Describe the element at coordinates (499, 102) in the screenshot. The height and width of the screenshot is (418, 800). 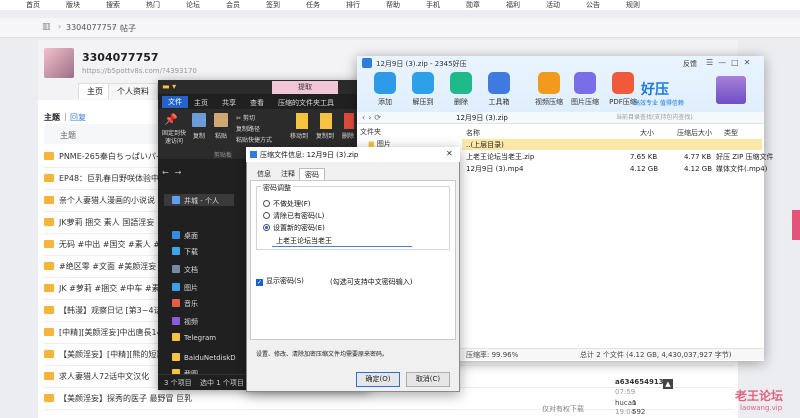
I see `tool-label: 工具箱` at that location.